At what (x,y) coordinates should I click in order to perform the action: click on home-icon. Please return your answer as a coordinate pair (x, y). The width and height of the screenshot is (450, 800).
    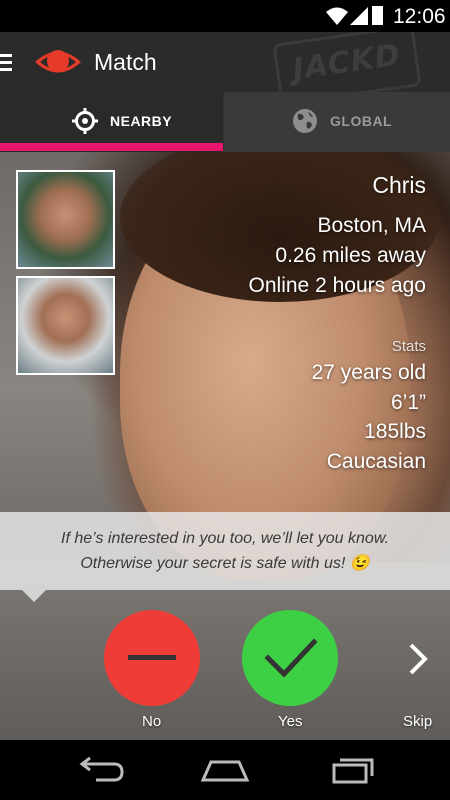
    Looking at the image, I should click on (225, 770).